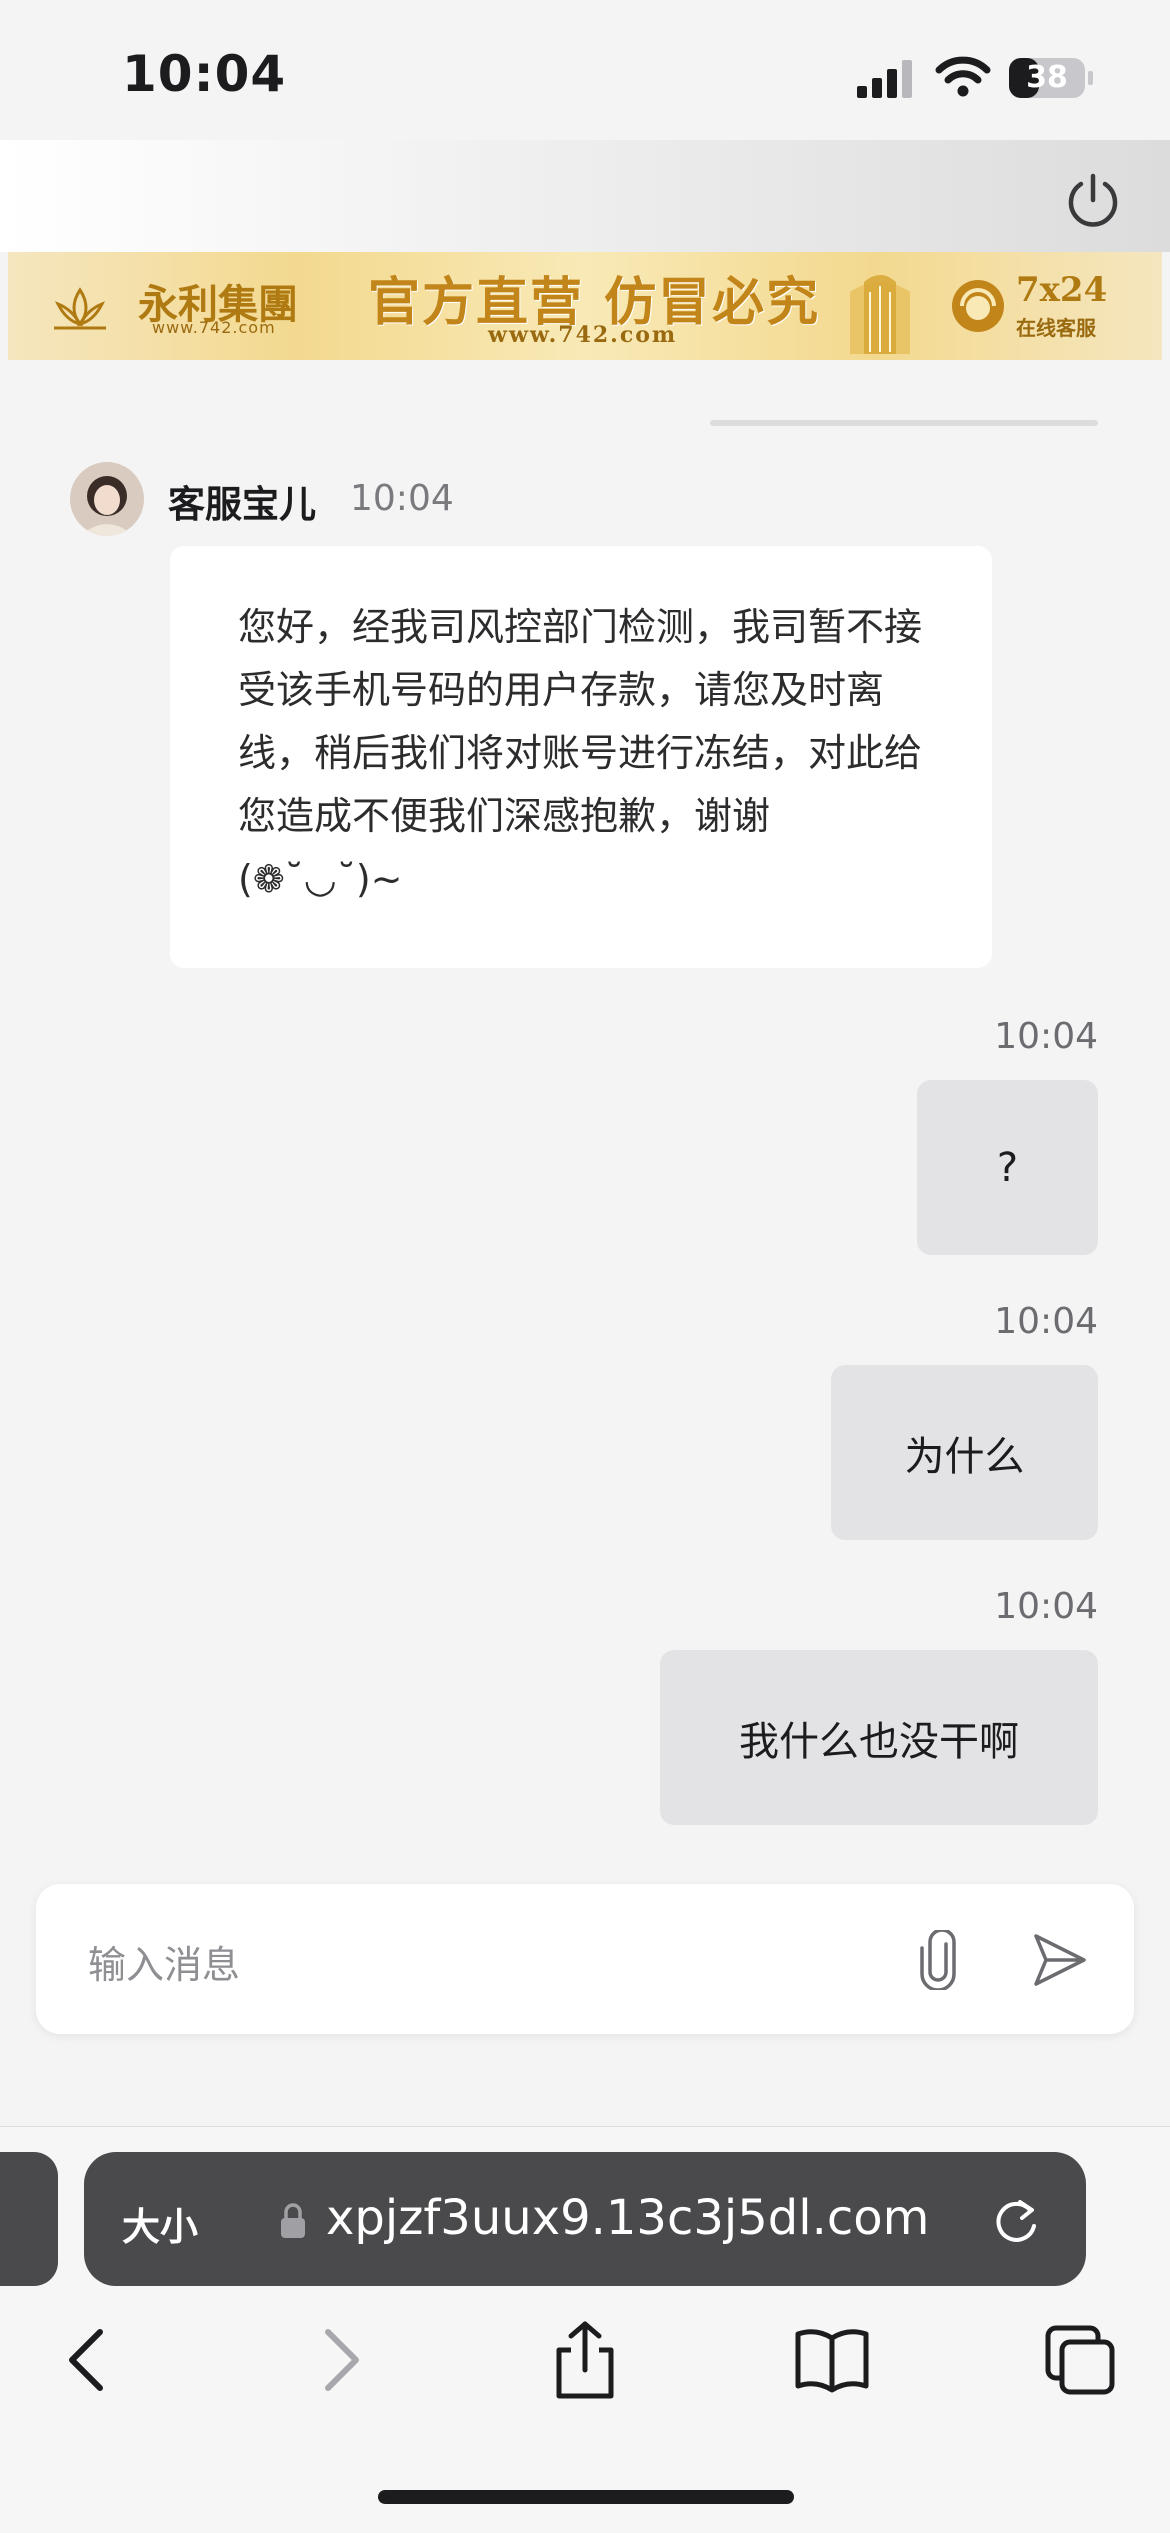 This screenshot has width=1170, height=2533. Describe the element at coordinates (627, 2218) in the screenshot. I see `url-text: xpjzf3uux9.13c3j5dl.com` at that location.